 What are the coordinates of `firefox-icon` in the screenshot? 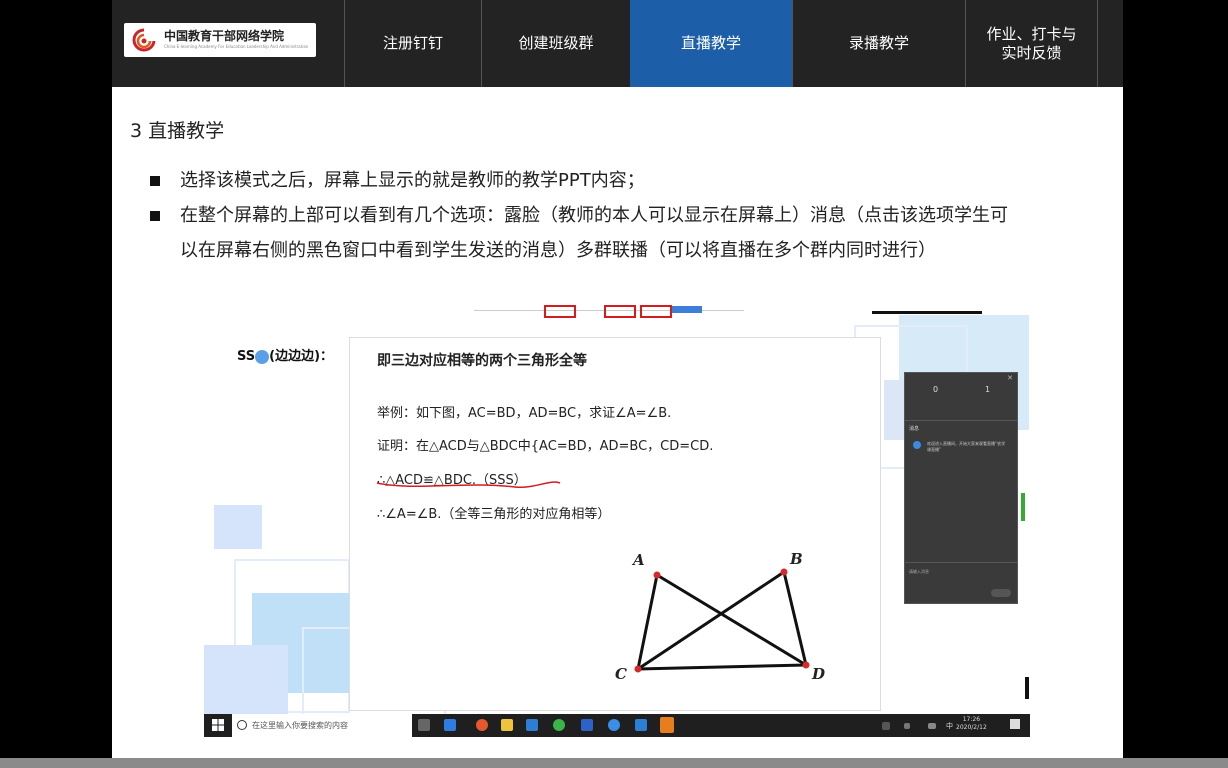 It's located at (482, 725).